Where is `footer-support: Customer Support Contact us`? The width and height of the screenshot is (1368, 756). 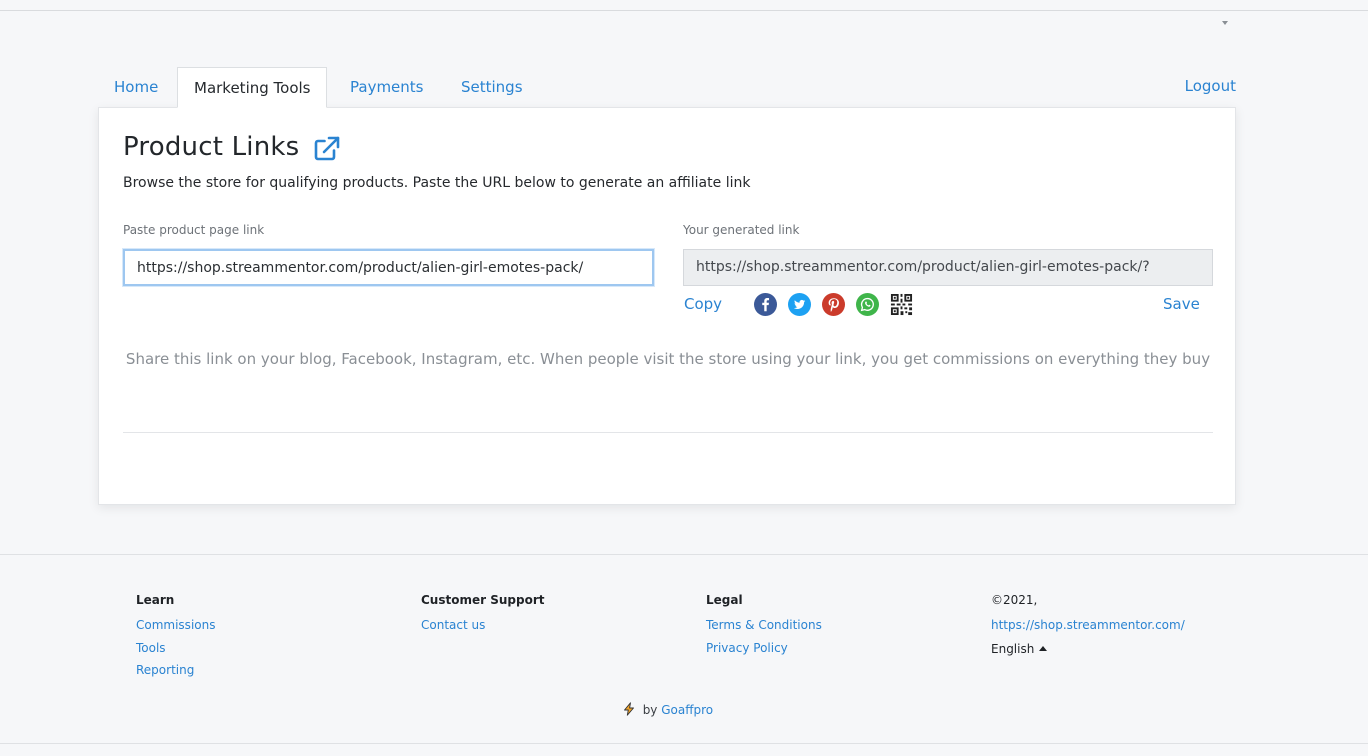 footer-support: Customer Support Contact us is located at coordinates (482, 614).